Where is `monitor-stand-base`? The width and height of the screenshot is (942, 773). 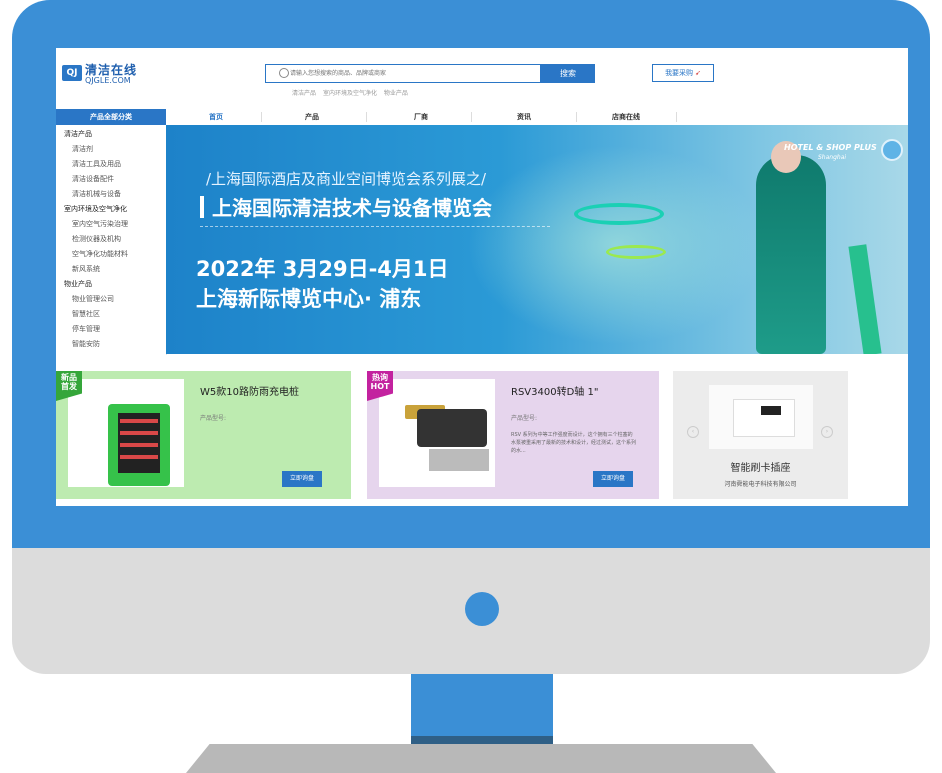
monitor-stand-base is located at coordinates (481, 758).